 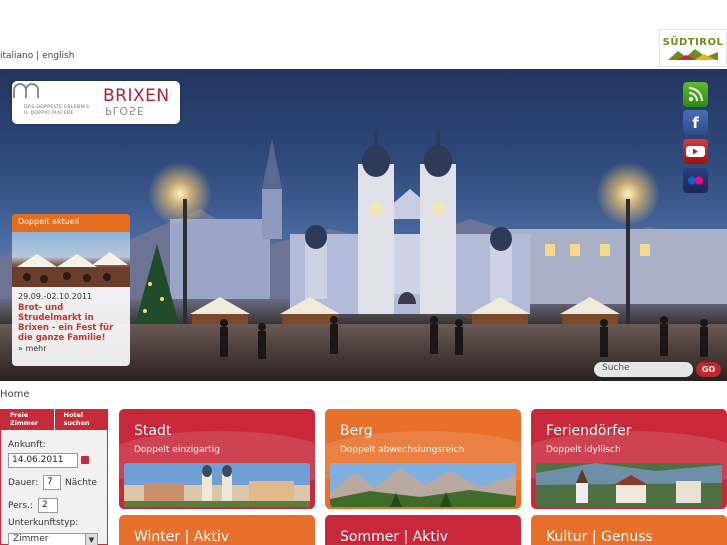 What do you see at coordinates (27, 419) in the screenshot?
I see `tab-free-rooms: Freie Zimmer` at bounding box center [27, 419].